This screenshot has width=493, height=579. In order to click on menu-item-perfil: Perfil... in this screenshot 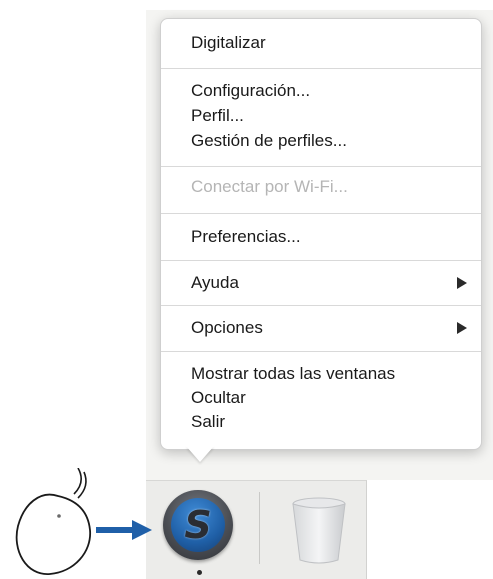, I will do `click(321, 116)`.